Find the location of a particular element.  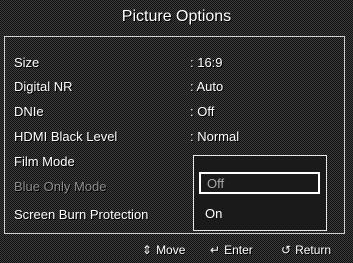

return-icon: ↺ is located at coordinates (286, 250).